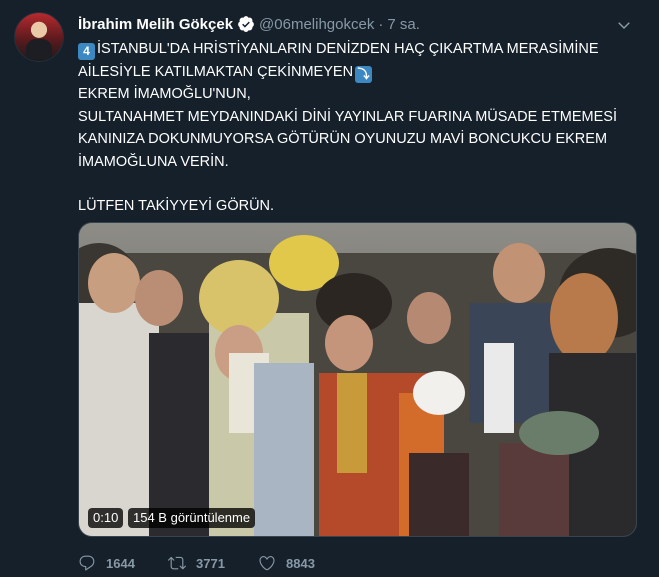 Image resolution: width=659 pixels, height=577 pixels. Describe the element at coordinates (155, 24) in the screenshot. I see `author-name: İbrahim Melih Gökçek` at that location.